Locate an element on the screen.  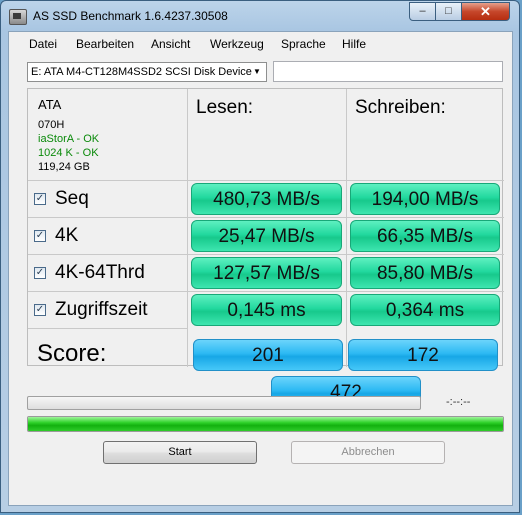
menu-sprache: Sprache is located at coordinates (303, 44).